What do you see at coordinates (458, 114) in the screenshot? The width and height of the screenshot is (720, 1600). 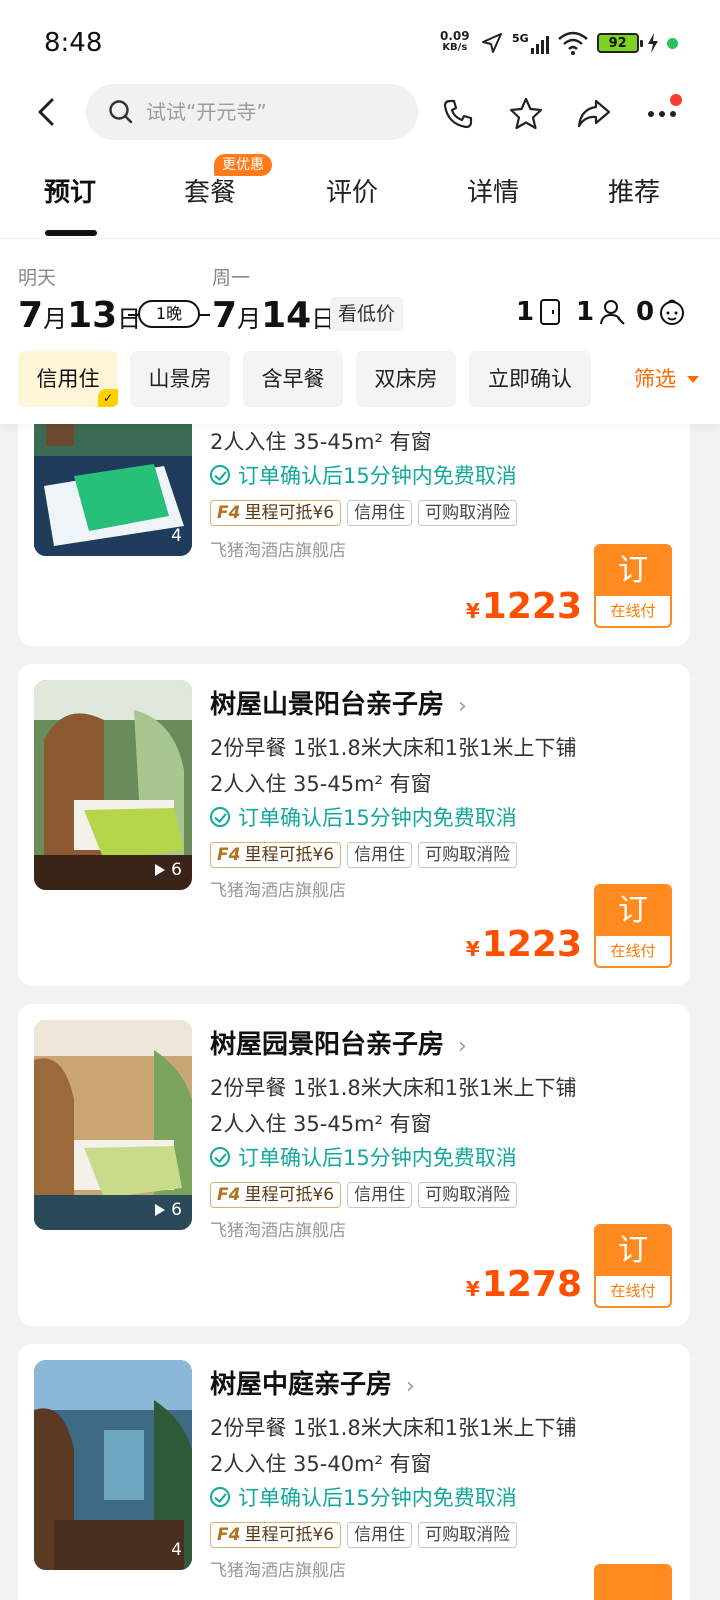 I see `phone-button` at bounding box center [458, 114].